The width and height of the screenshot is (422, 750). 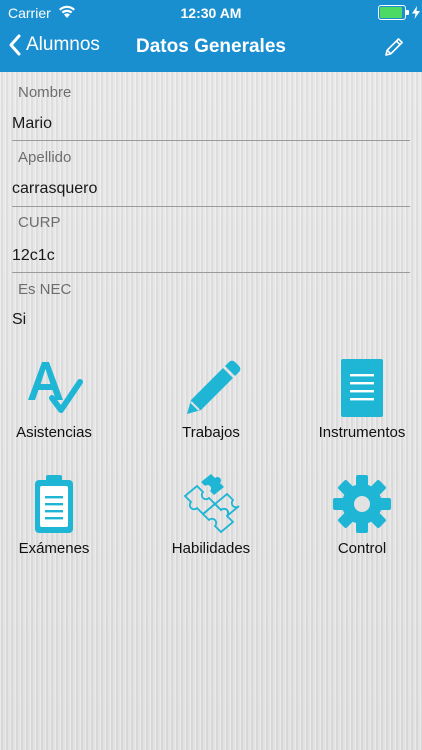 What do you see at coordinates (54, 548) in the screenshot?
I see `tile-label: Exámenes` at bounding box center [54, 548].